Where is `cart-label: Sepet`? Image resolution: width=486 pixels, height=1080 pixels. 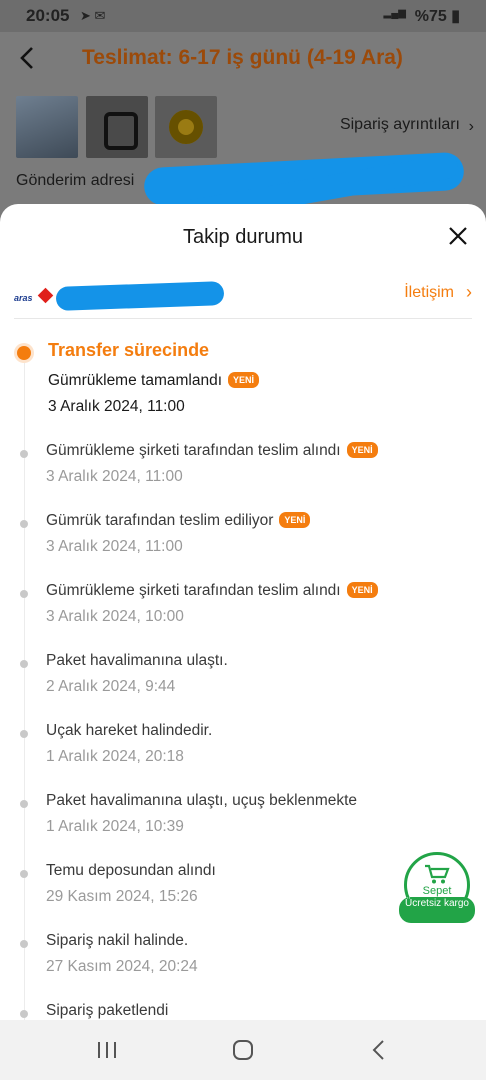
cart-label: Sepet is located at coordinates (437, 891).